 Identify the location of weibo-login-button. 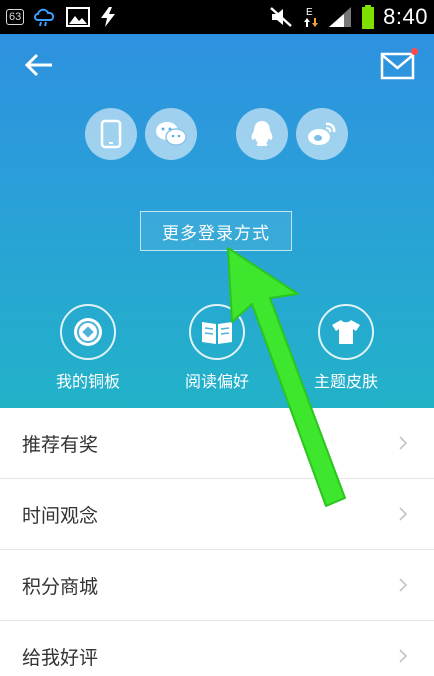
(322, 134).